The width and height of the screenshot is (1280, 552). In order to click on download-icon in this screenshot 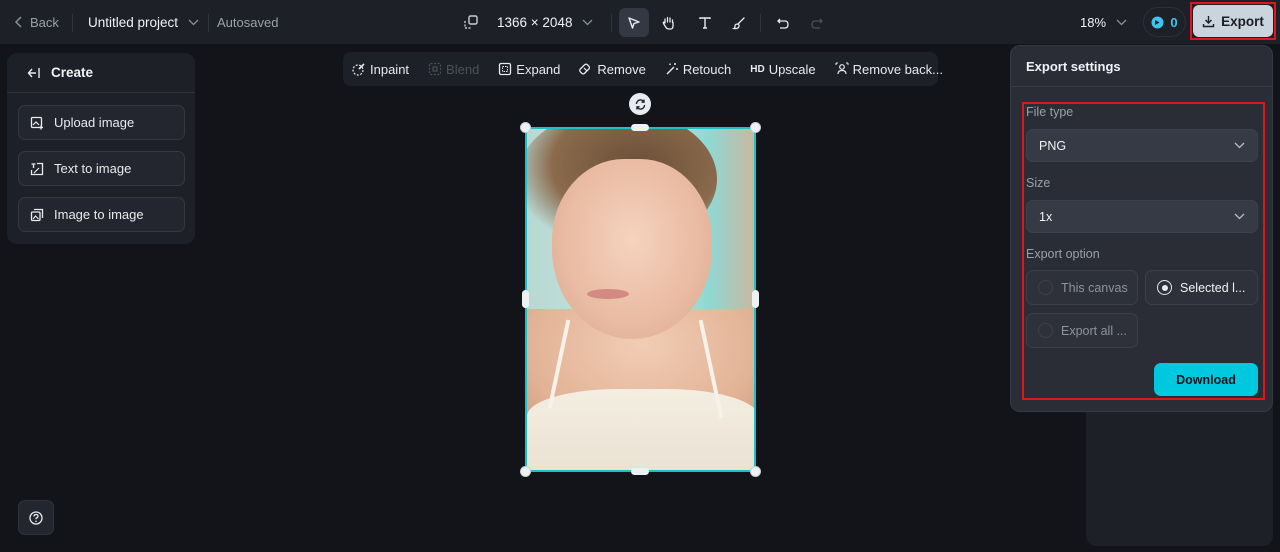, I will do `click(1208, 21)`.